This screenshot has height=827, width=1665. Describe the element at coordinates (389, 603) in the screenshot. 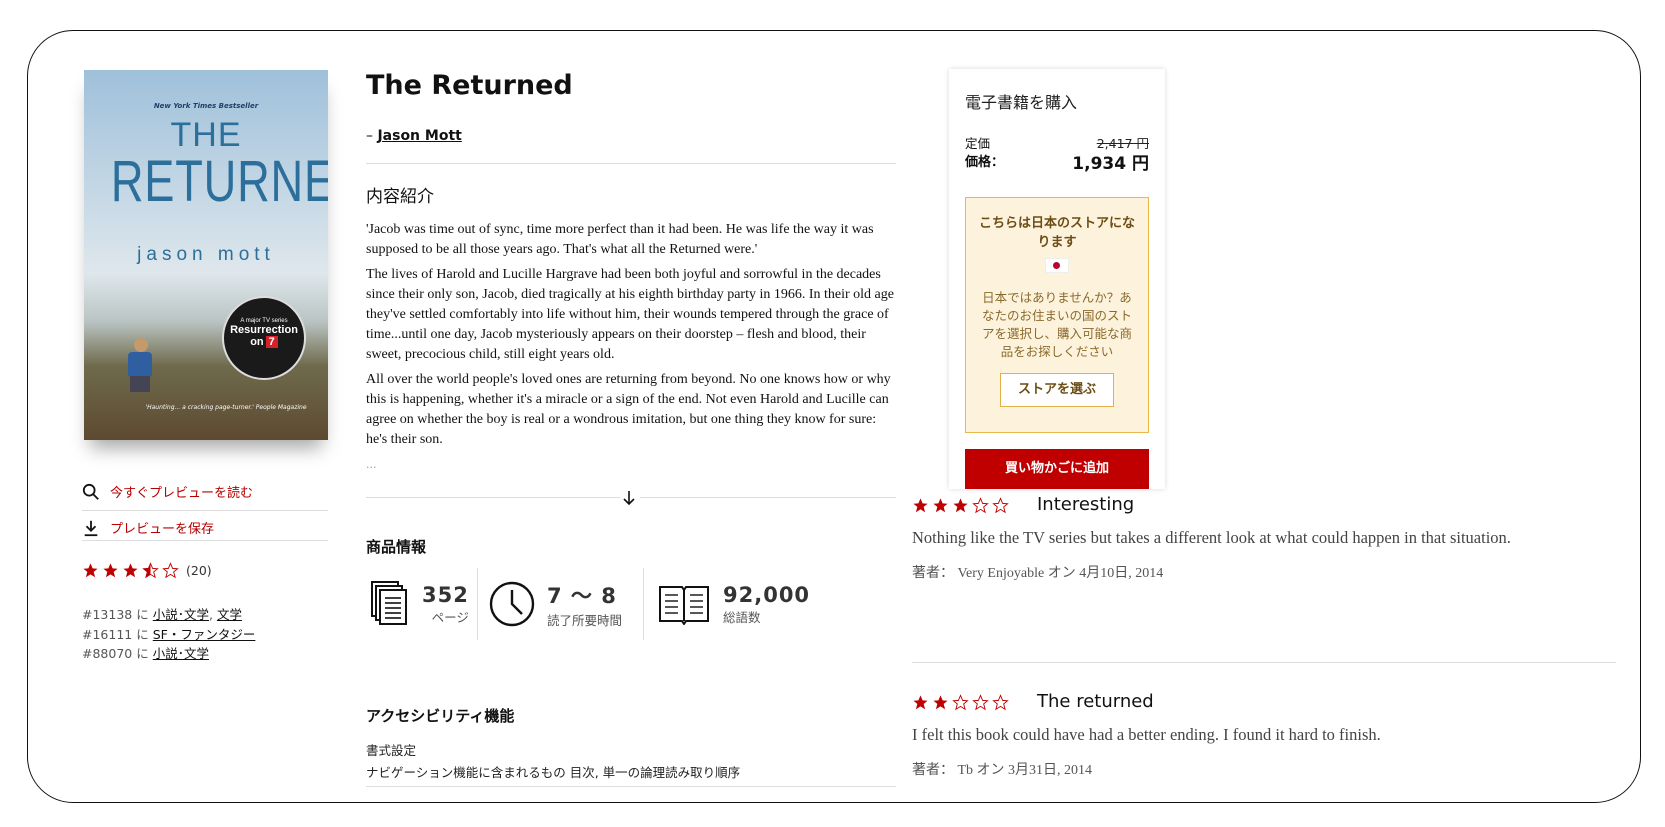

I see `pages-icon` at that location.